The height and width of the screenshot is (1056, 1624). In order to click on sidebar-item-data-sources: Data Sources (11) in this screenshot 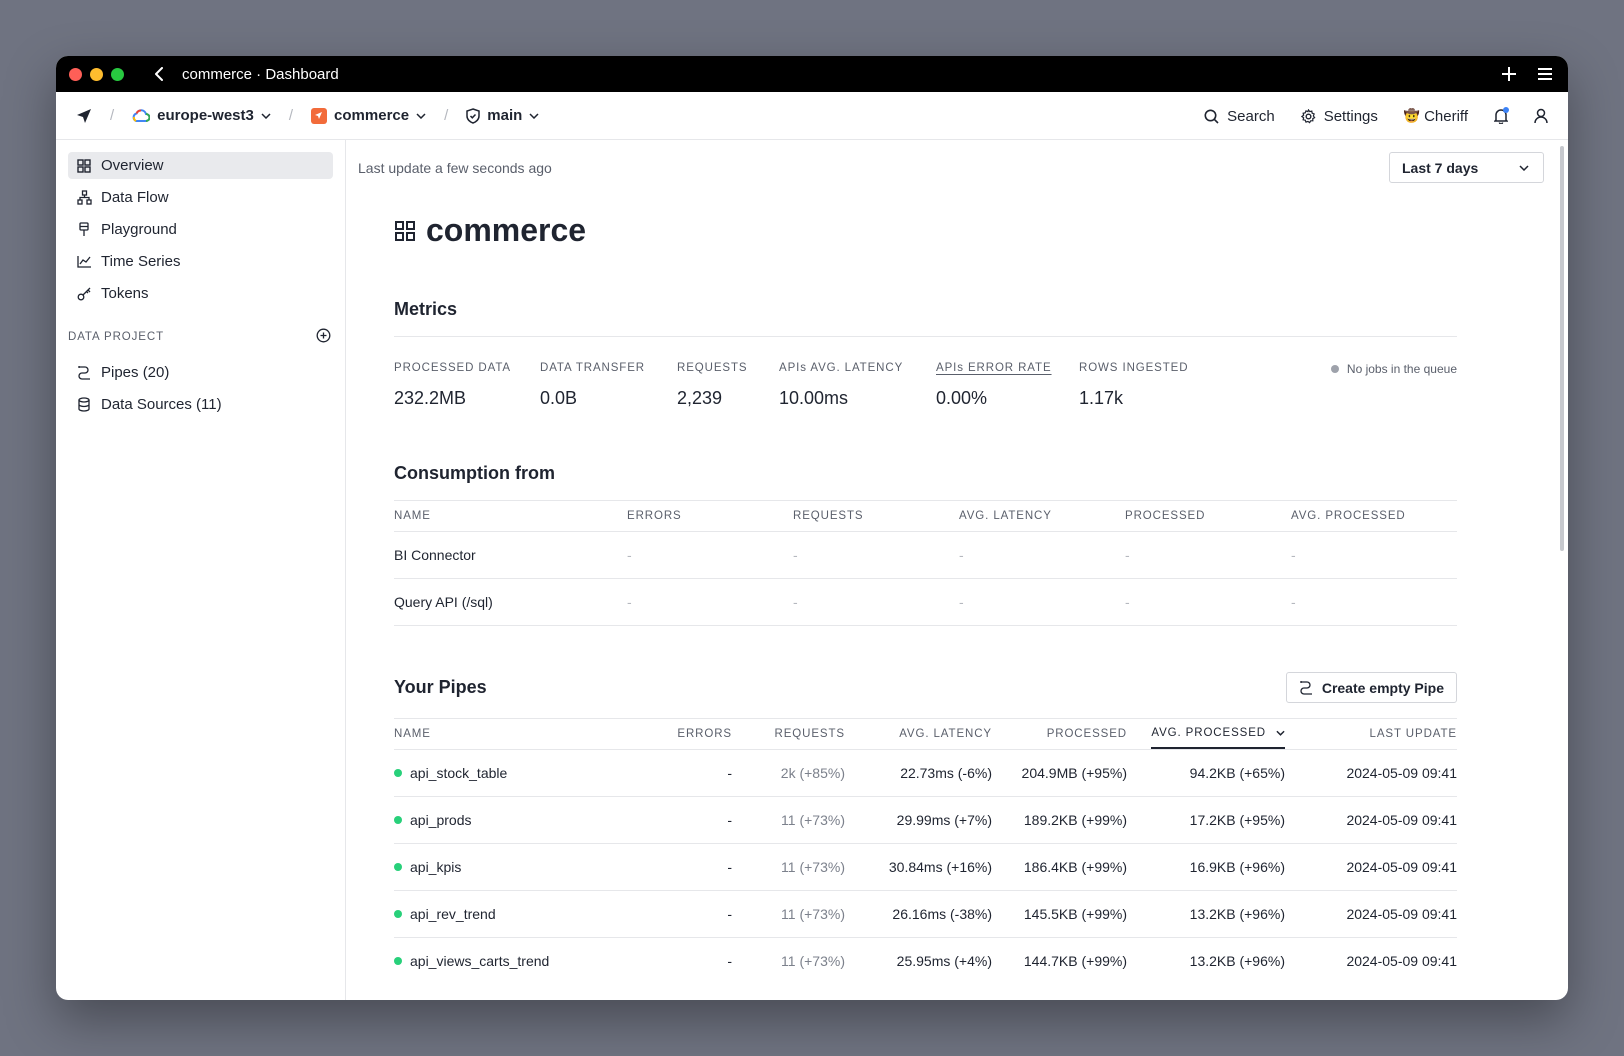, I will do `click(200, 404)`.